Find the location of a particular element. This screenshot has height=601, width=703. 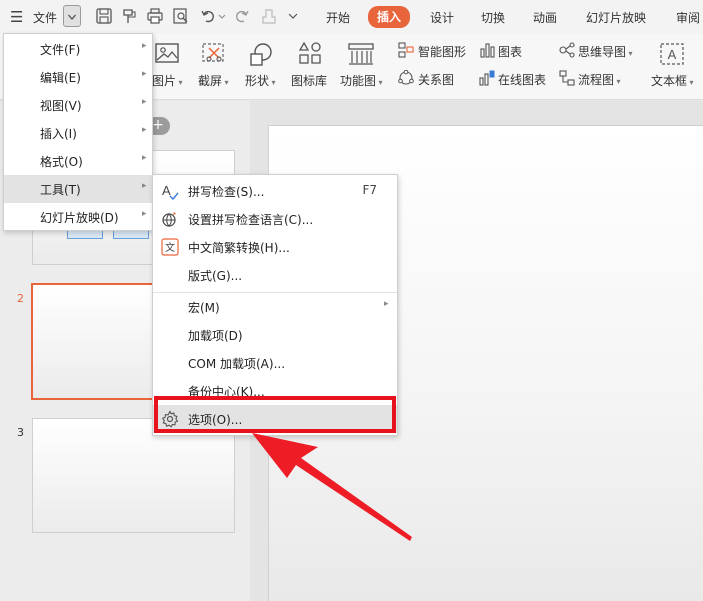

relation-chart-button: 关系图 is located at coordinates (436, 79).